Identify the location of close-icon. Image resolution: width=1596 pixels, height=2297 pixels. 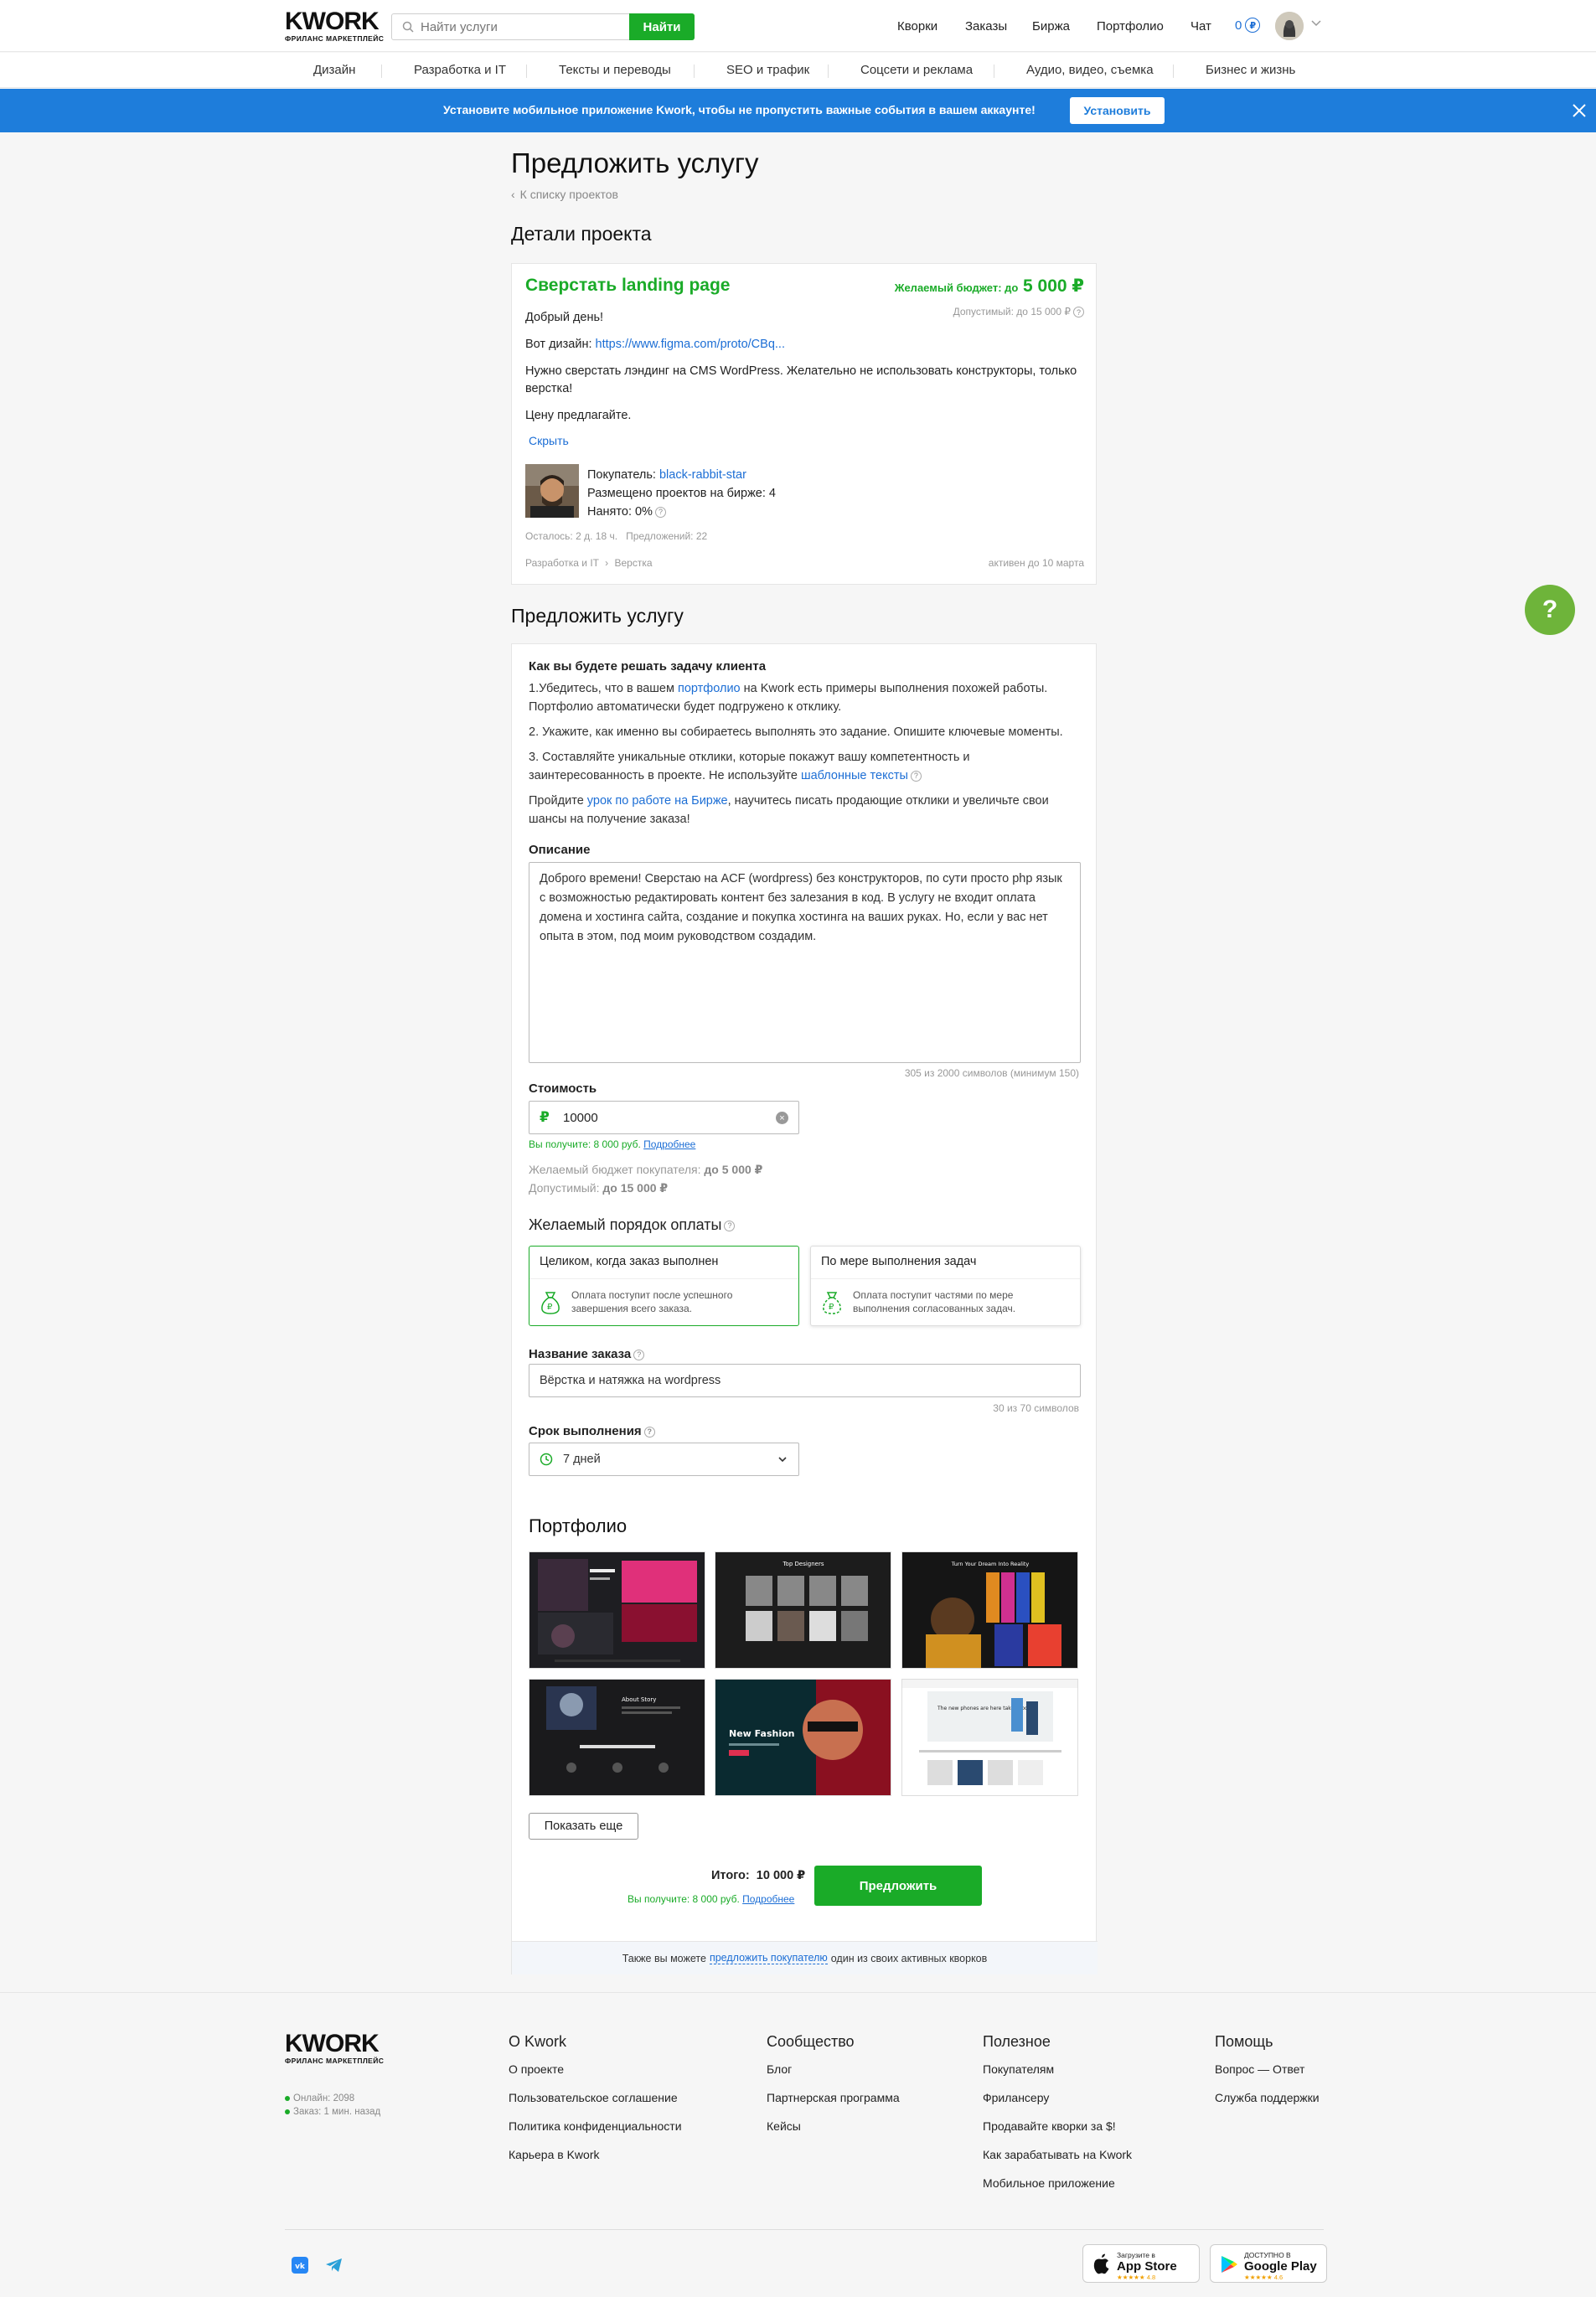
(1579, 110).